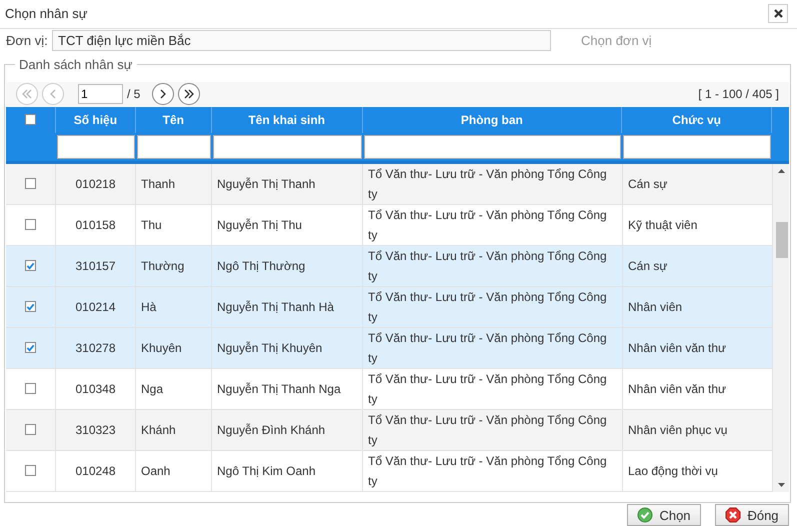 The width and height of the screenshot is (797, 526). I want to click on scrollbar, so click(781, 328).